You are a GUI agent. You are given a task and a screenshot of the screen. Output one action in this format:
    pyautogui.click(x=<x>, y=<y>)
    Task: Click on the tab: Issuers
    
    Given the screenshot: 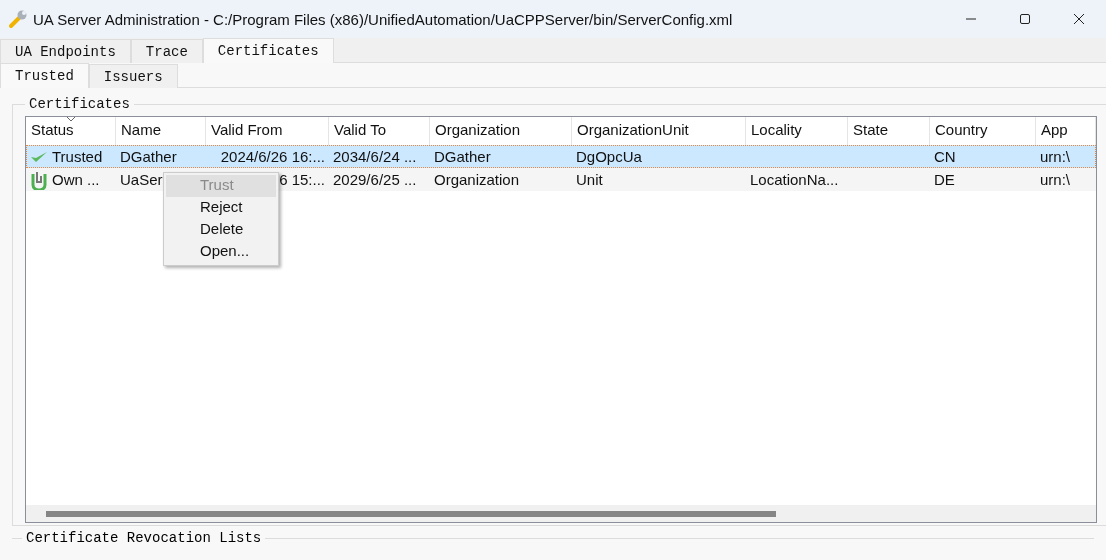 What is the action you would take?
    pyautogui.click(x=133, y=76)
    